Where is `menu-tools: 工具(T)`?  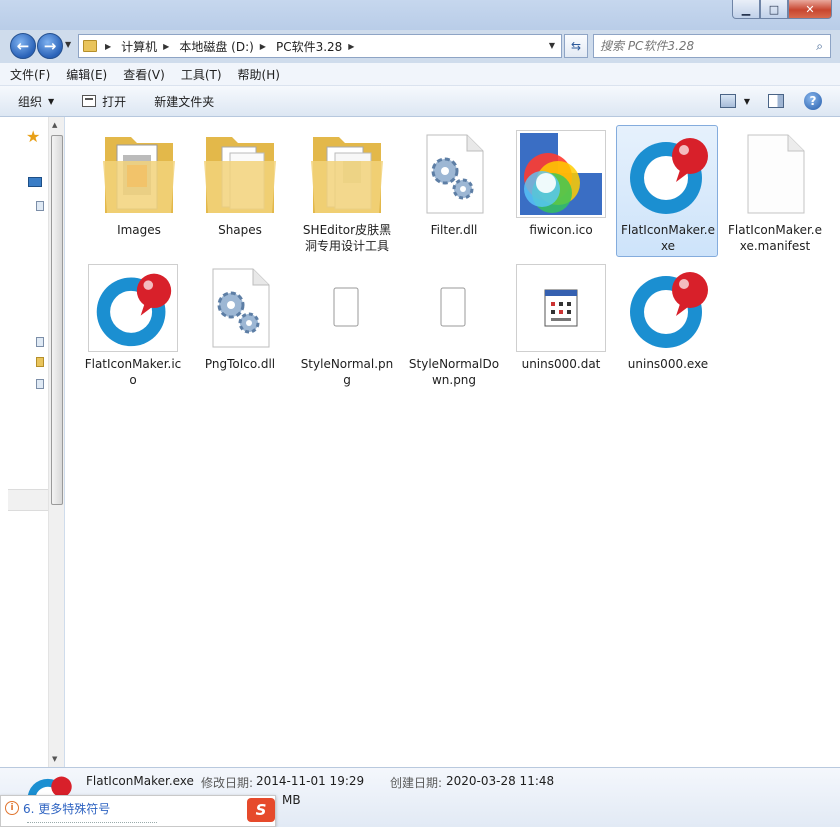
menu-tools: 工具(T) is located at coordinates (201, 74).